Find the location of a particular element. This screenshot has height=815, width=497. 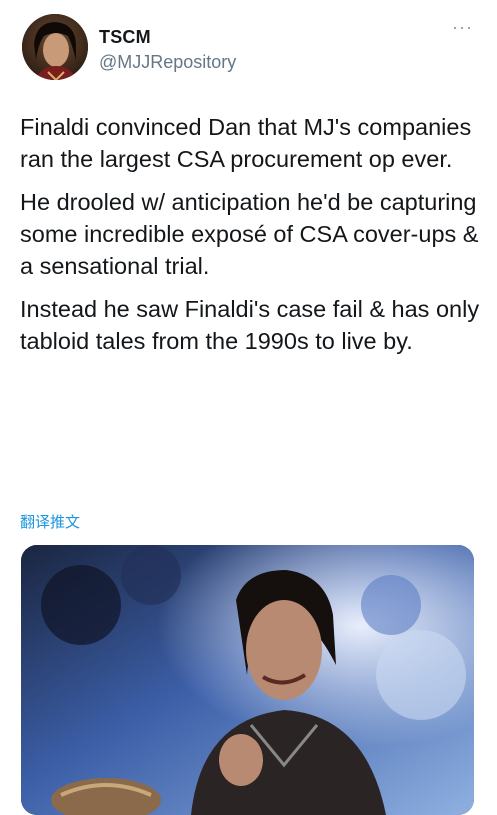

author-name: TSCM is located at coordinates (125, 37).